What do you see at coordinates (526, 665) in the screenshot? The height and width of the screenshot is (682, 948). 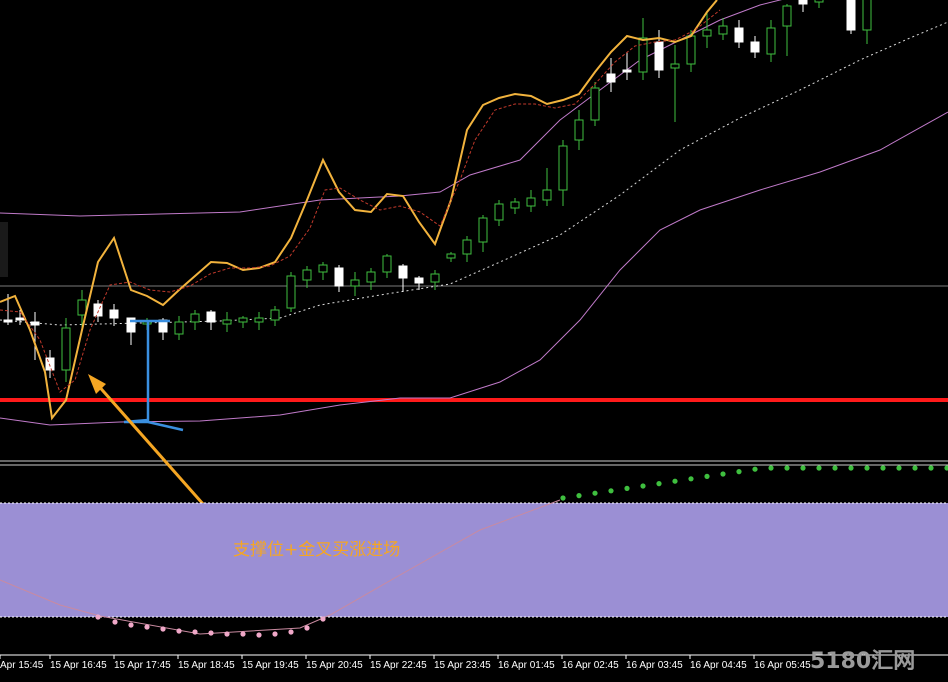 I see `time-label: 16 Apr 01:45` at bounding box center [526, 665].